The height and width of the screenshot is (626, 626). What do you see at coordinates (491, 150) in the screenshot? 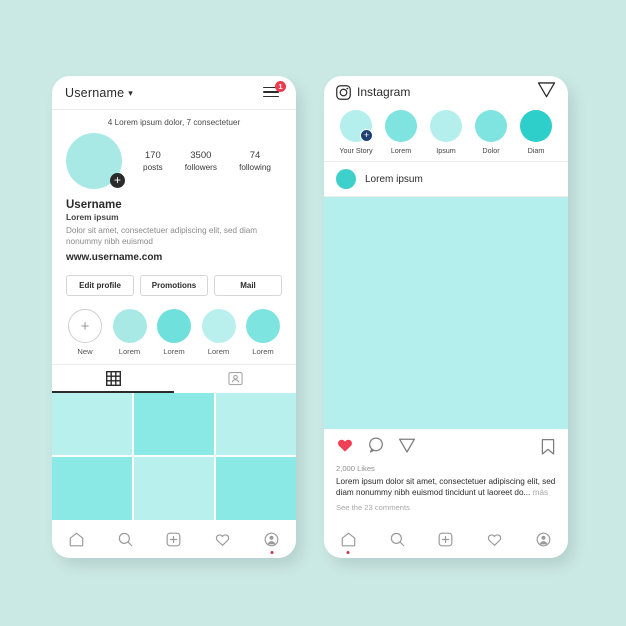
I see `story-label: Dolor` at bounding box center [491, 150].